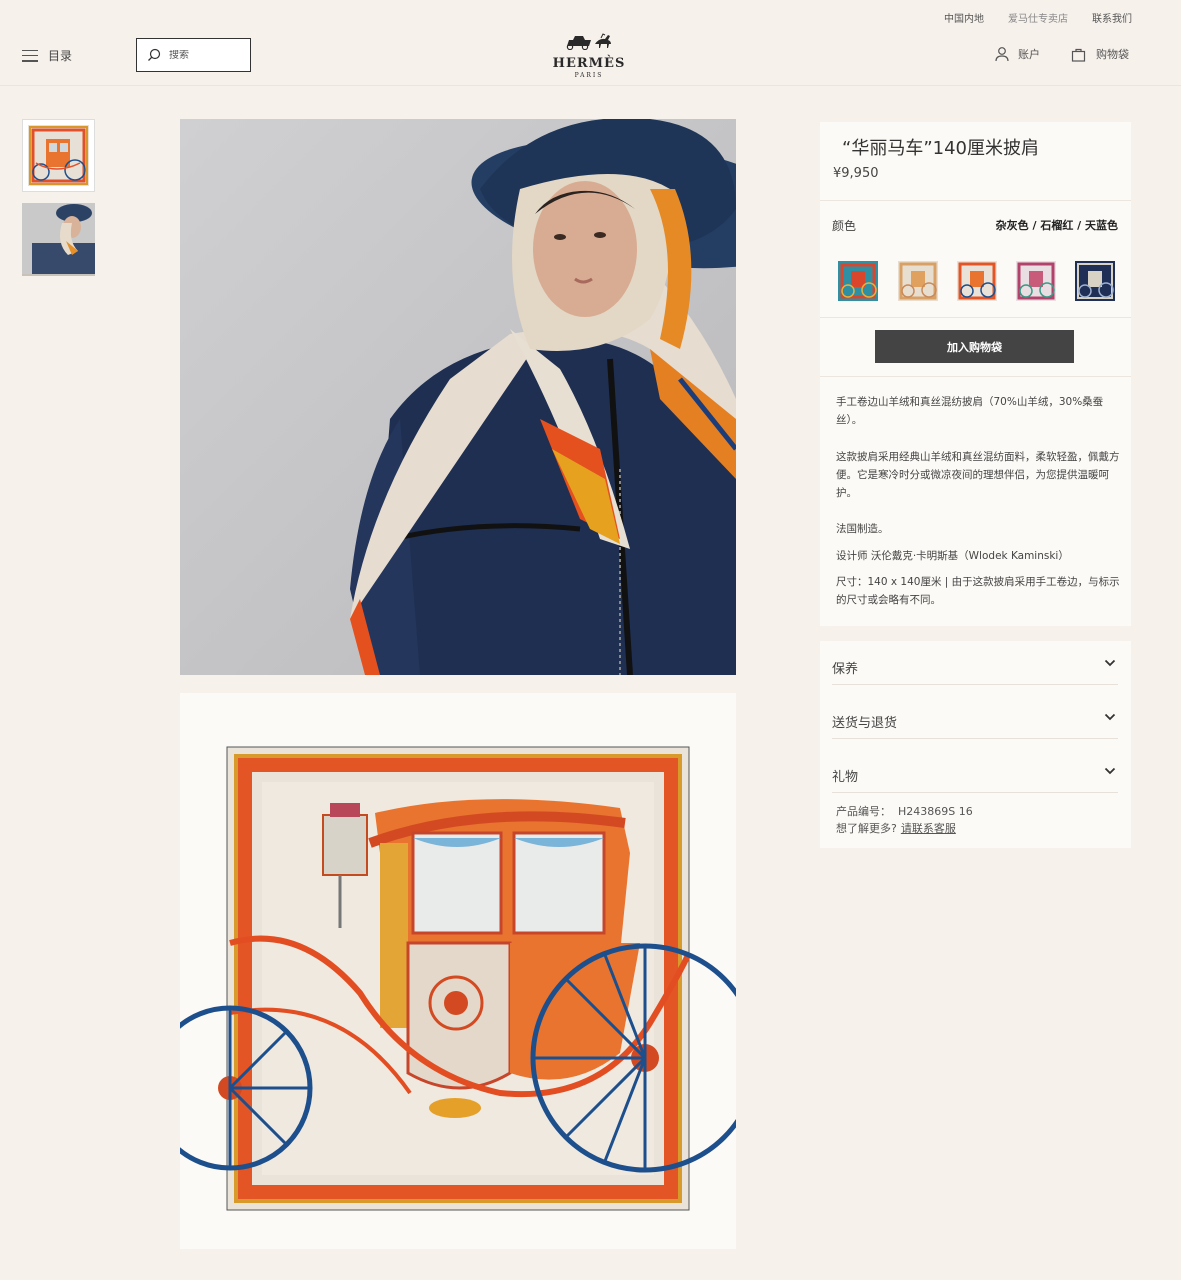 This screenshot has width=1181, height=1280. I want to click on model-thumbnail-image, so click(58, 238).